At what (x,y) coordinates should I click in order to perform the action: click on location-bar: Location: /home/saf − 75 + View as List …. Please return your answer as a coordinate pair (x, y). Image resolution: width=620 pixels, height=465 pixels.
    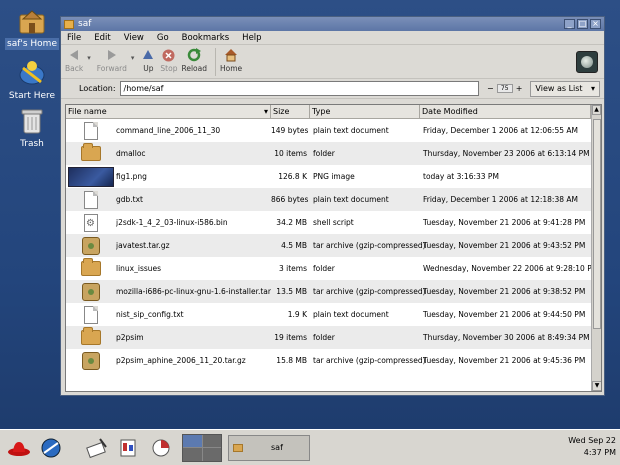
    Looking at the image, I should click on (332, 89).